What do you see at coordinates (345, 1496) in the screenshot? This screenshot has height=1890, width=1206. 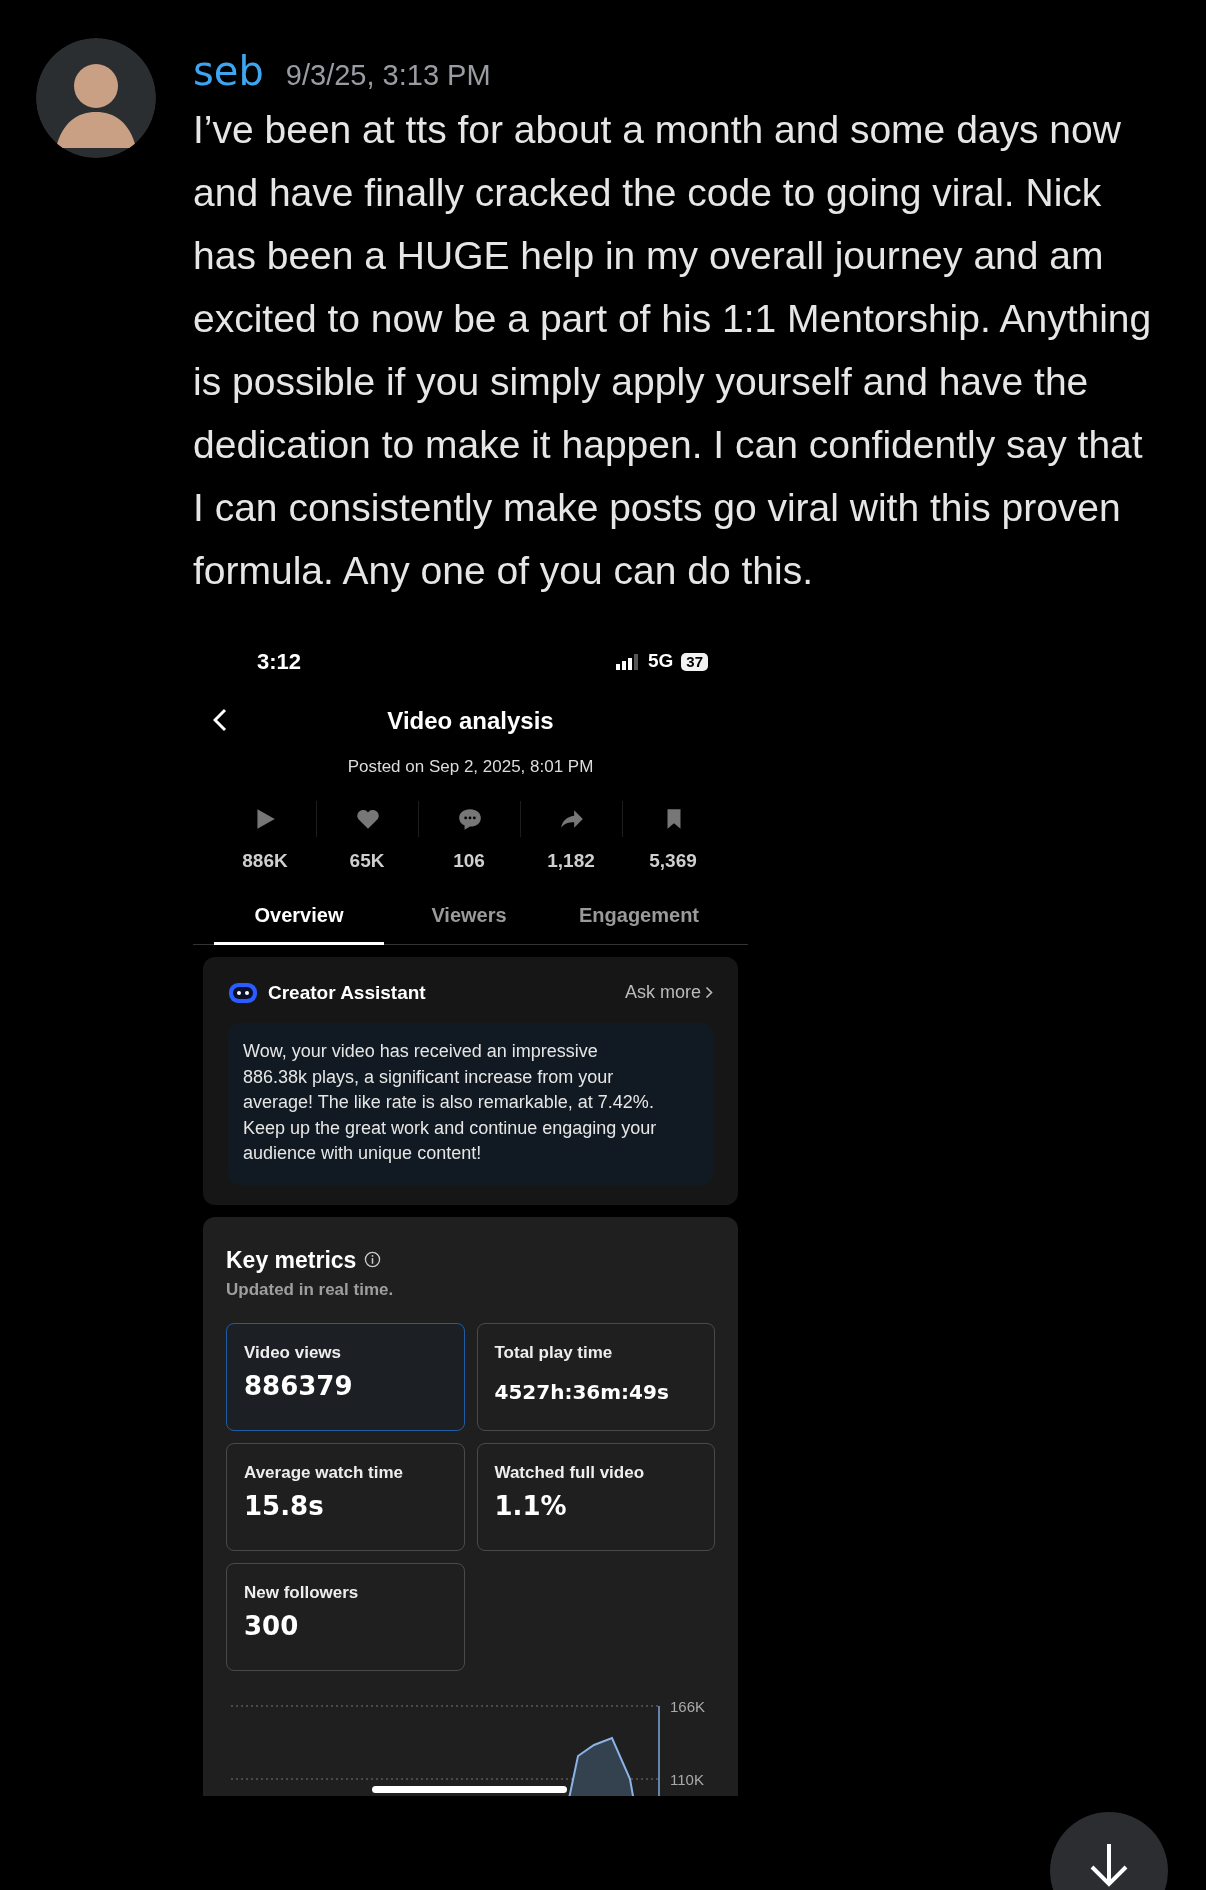 I see `metric-tile: Average watch time 15.8s` at bounding box center [345, 1496].